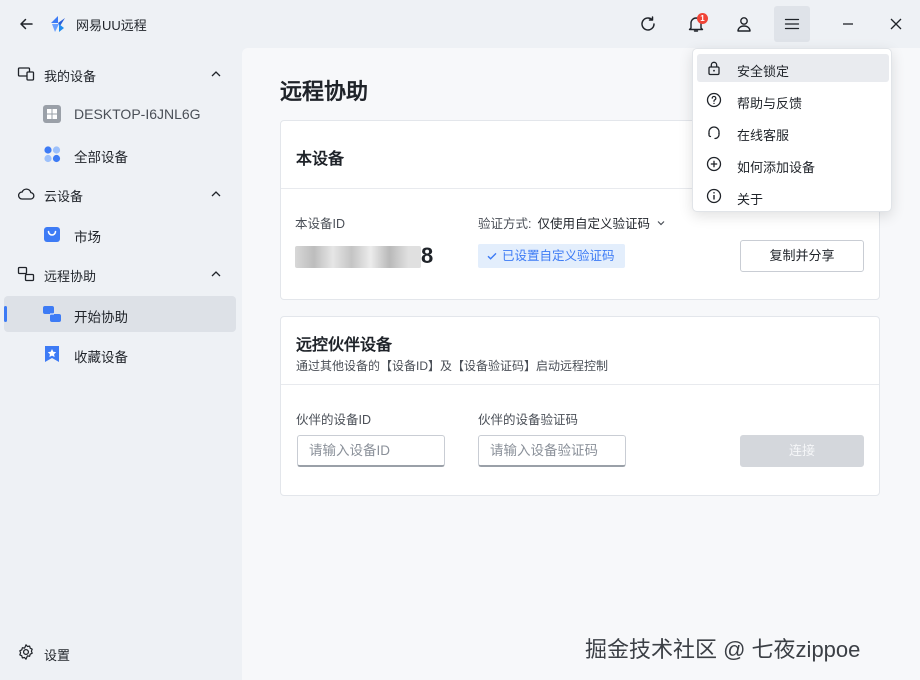 Image resolution: width=920 pixels, height=680 pixels. I want to click on card-subtitle: 通过其他设备的【设备ID】及【设备验证码】启动远程控制, so click(452, 366).